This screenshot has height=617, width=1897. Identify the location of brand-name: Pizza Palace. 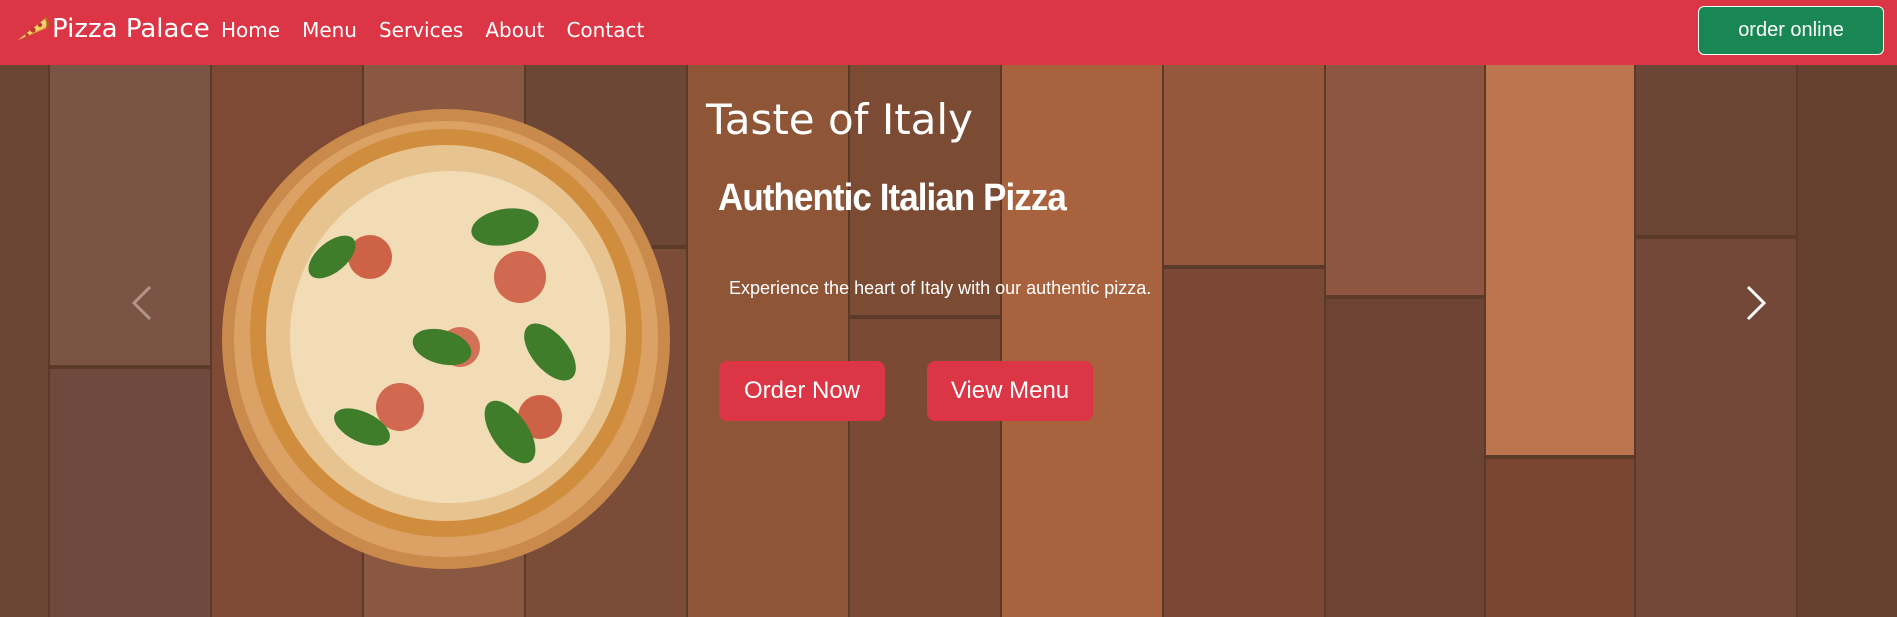
(131, 29).